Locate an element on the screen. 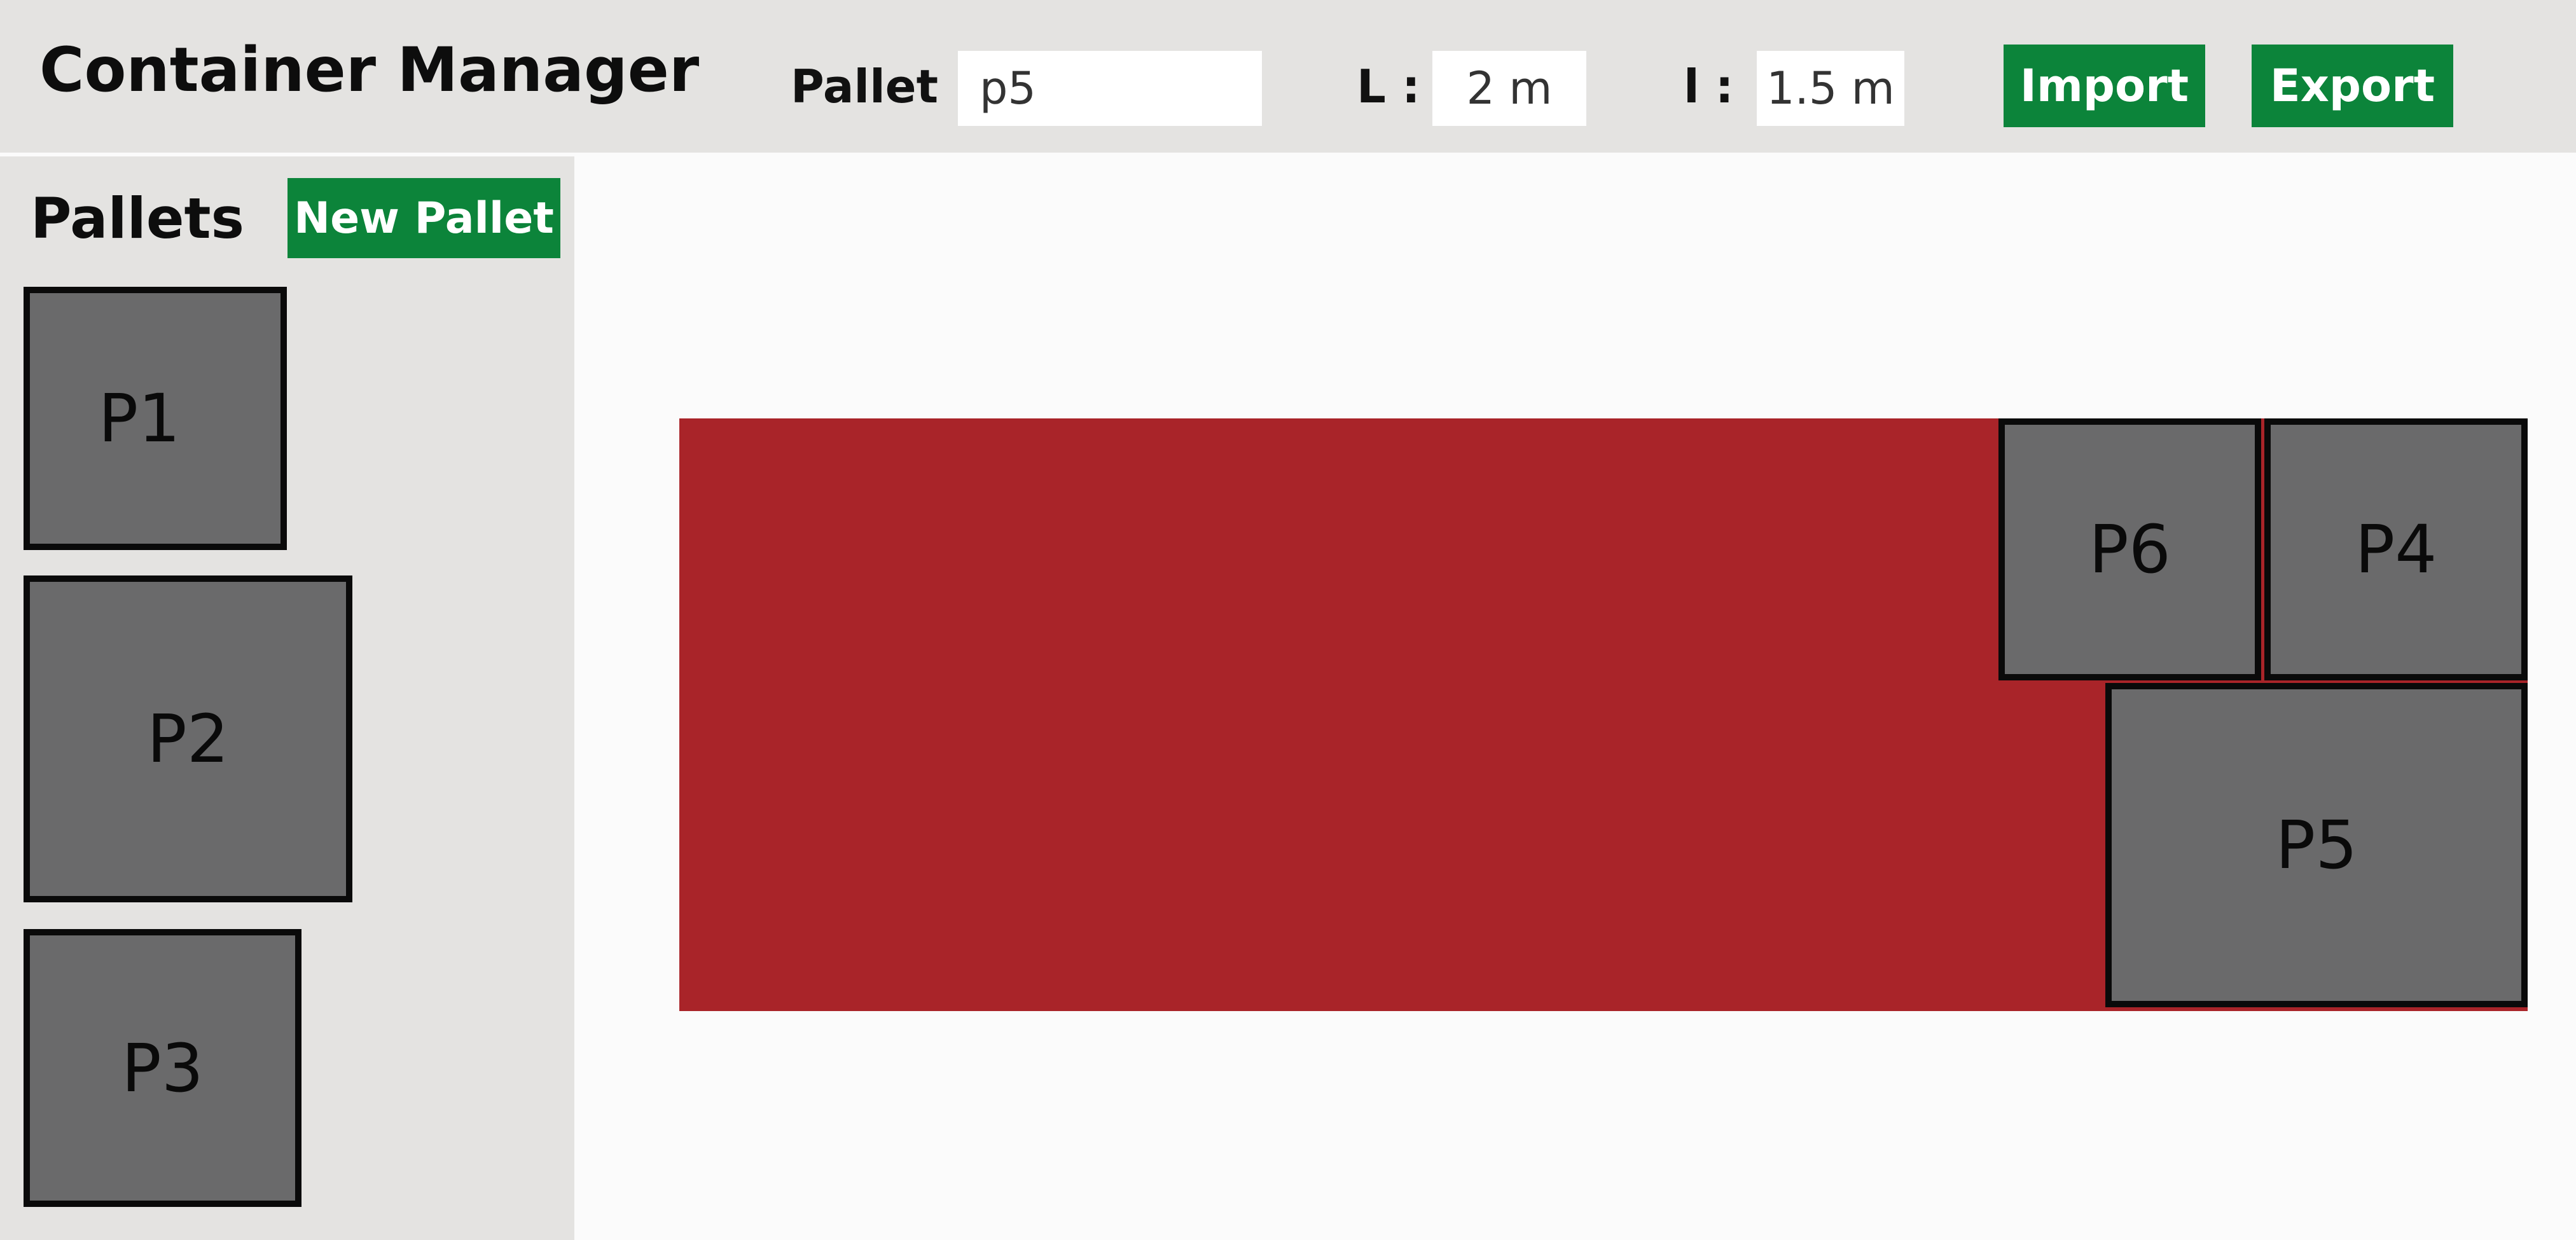 This screenshot has width=2576, height=1240. sidebar-pallet-p3: P3 is located at coordinates (162, 1068).